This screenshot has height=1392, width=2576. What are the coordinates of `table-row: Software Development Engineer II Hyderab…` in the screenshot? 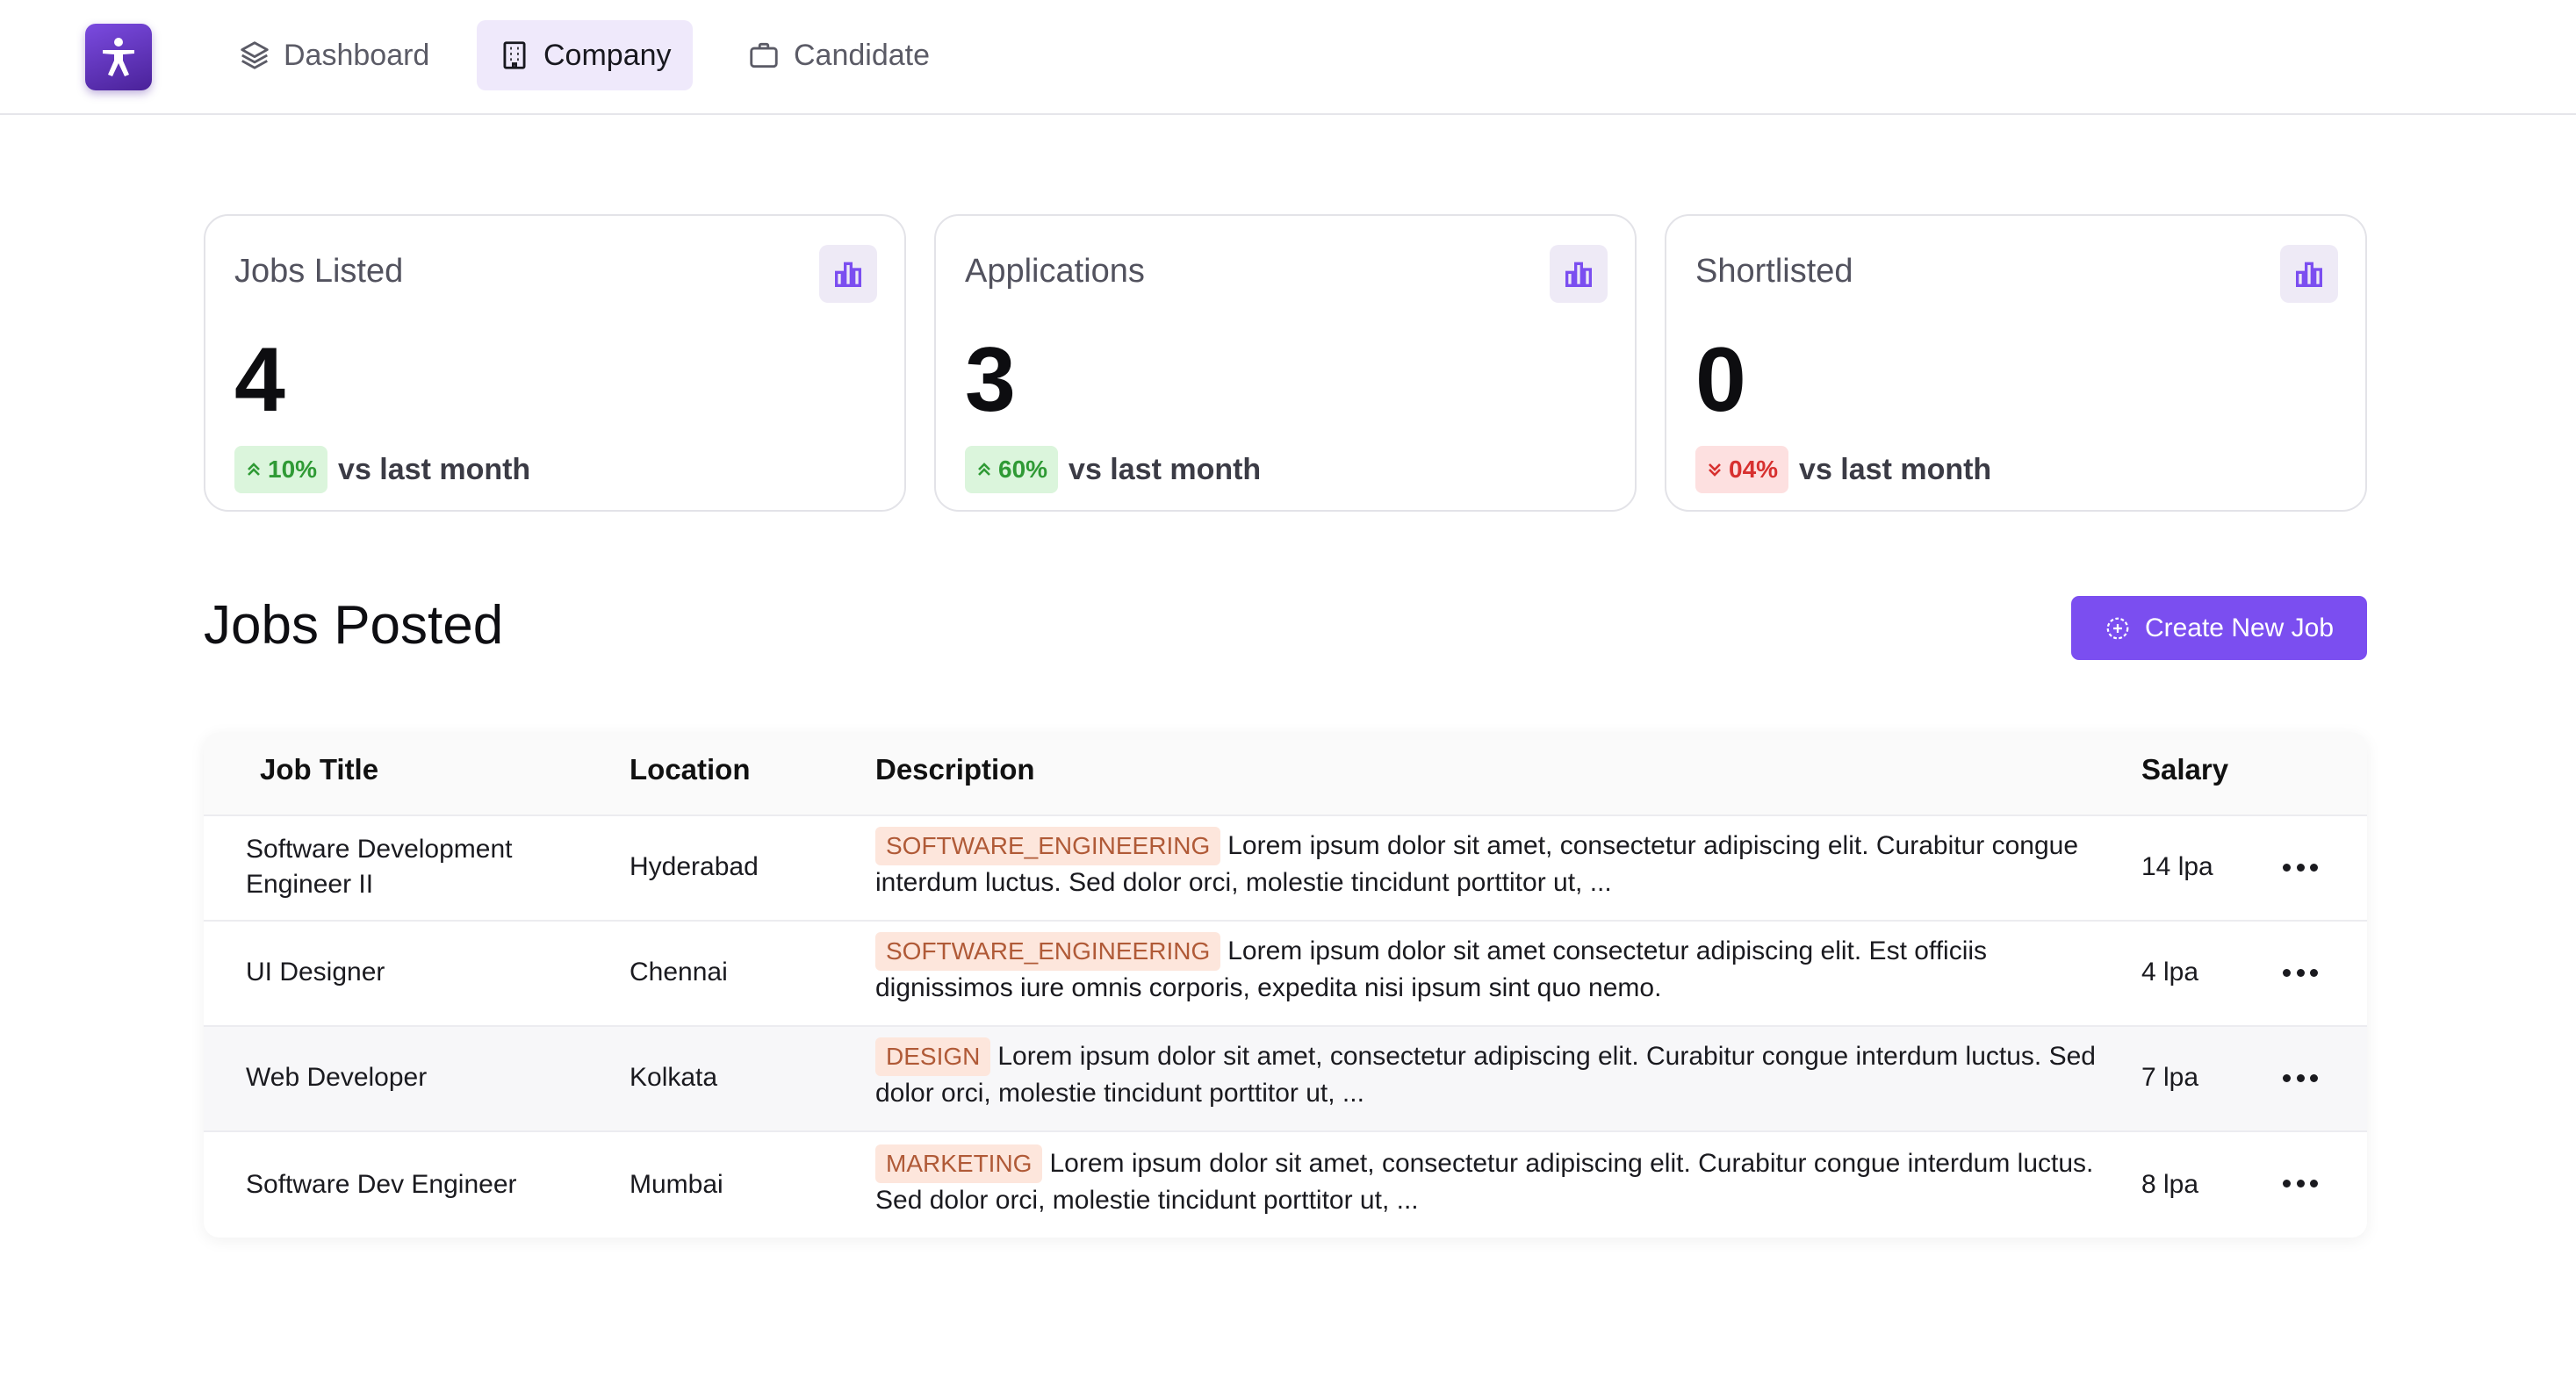 It's located at (1285, 869).